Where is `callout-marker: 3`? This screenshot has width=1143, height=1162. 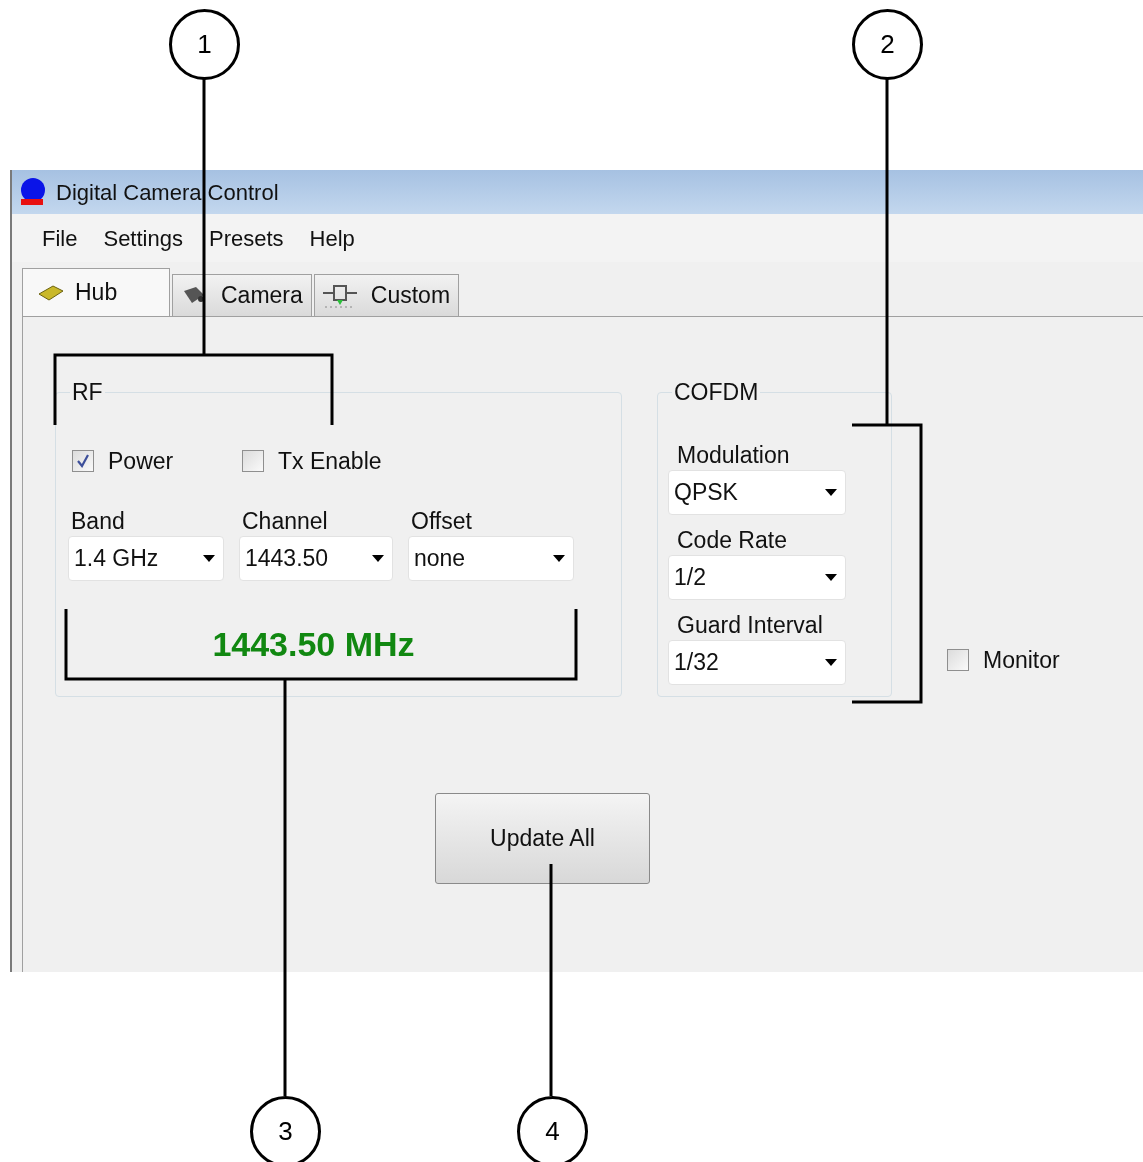 callout-marker: 3 is located at coordinates (285, 1129).